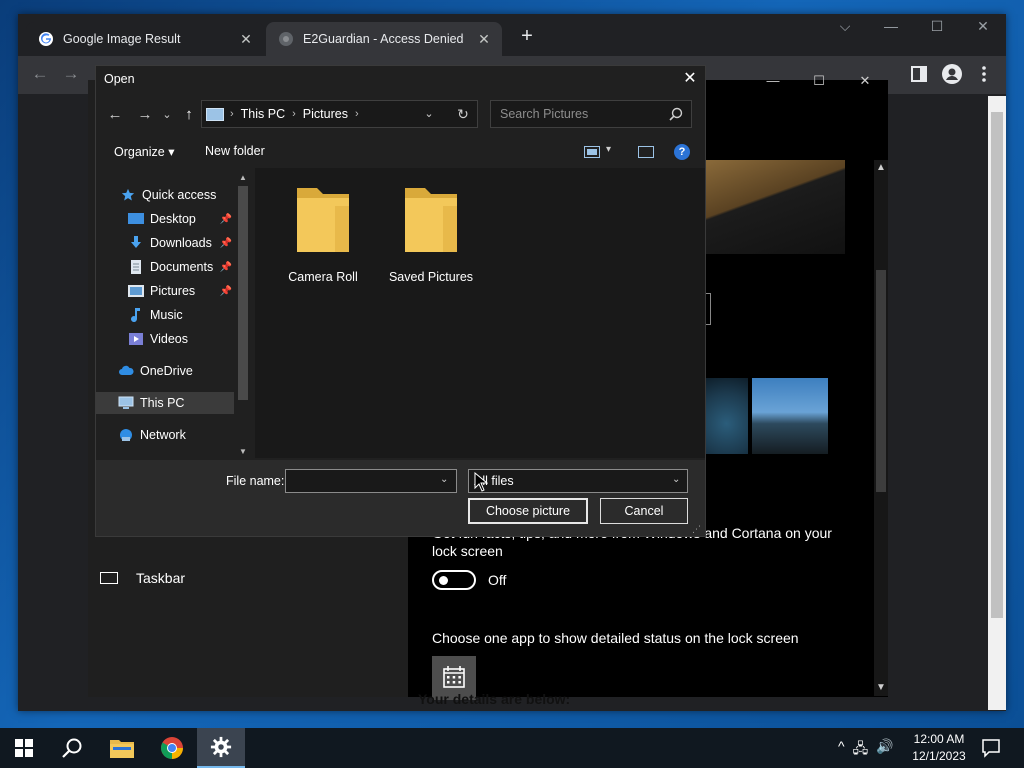 The width and height of the screenshot is (1024, 768). I want to click on dialog-forward-icon: →, so click(145, 115).